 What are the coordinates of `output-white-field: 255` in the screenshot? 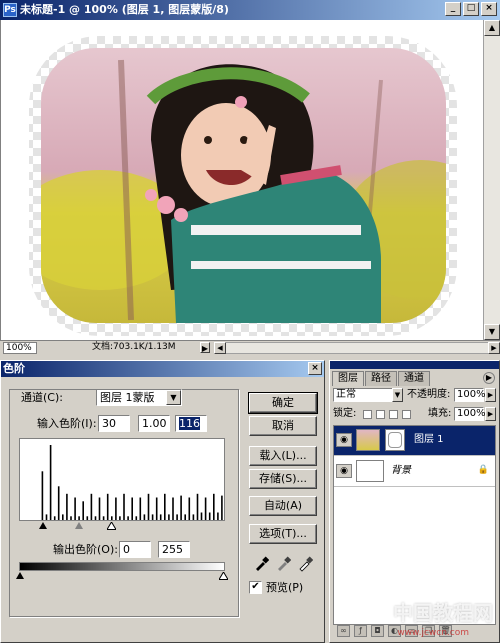 It's located at (174, 549).